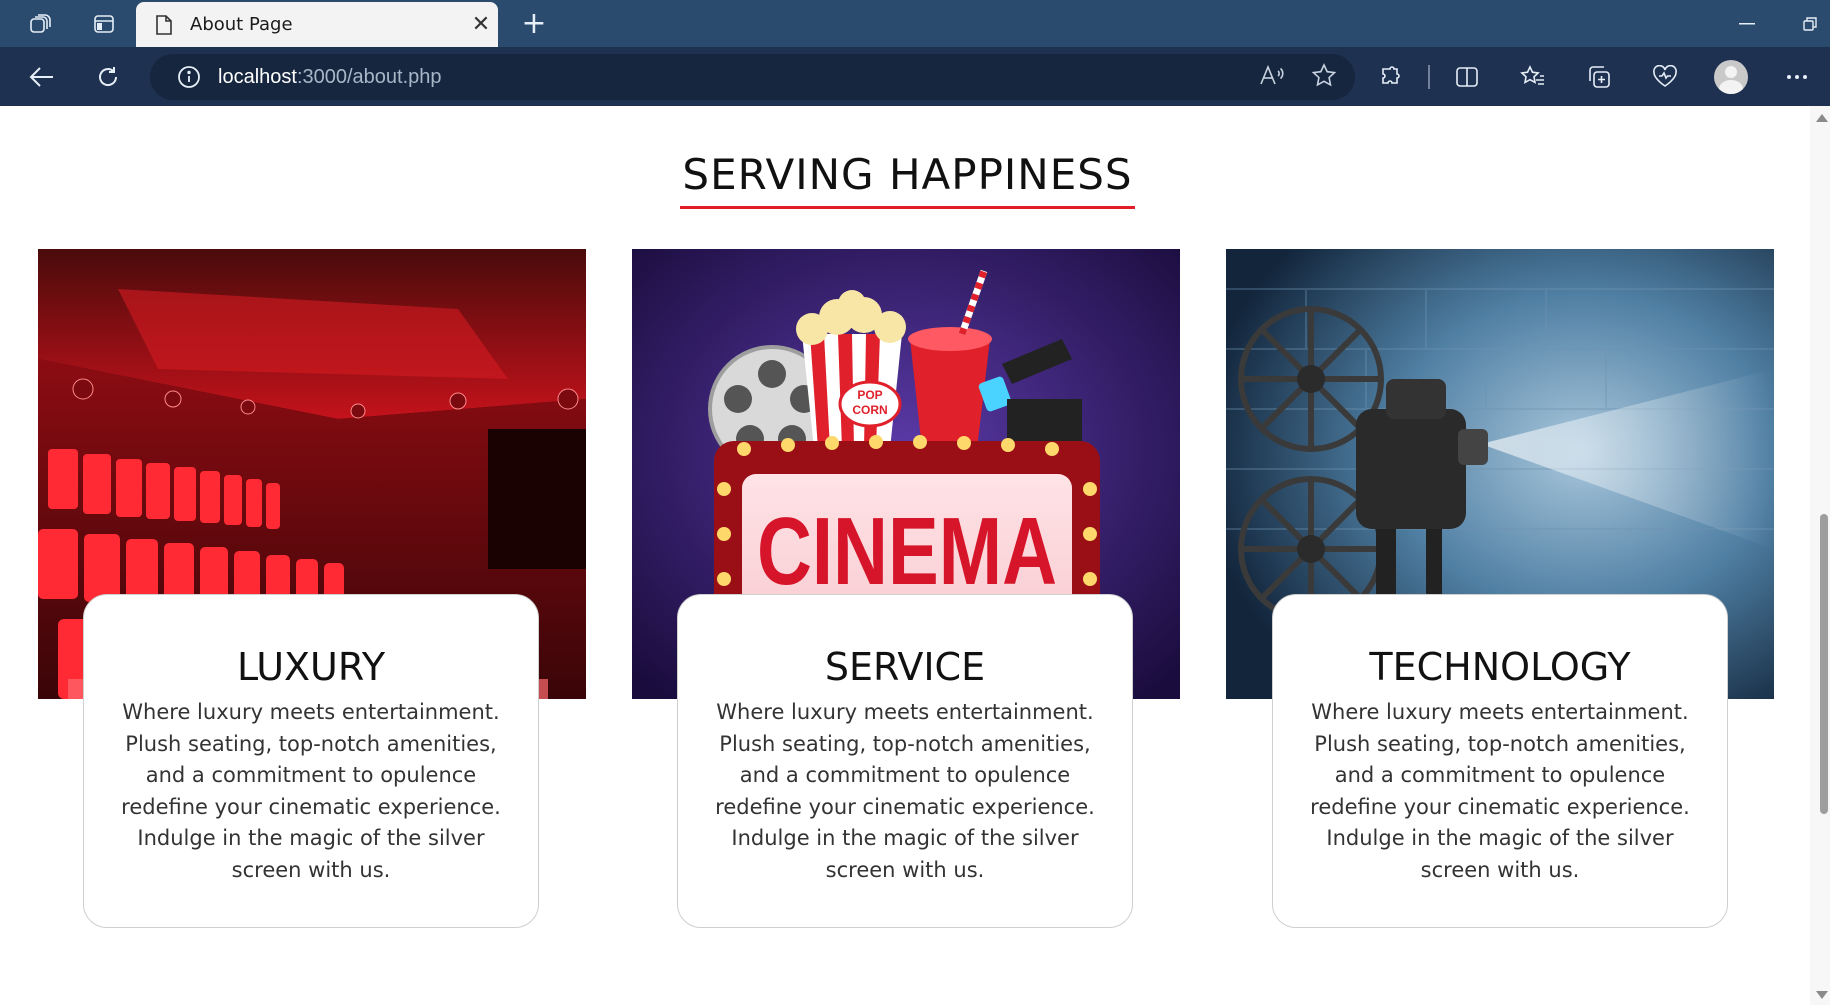 The height and width of the screenshot is (1005, 1830). What do you see at coordinates (1391, 76) in the screenshot?
I see `extensions-icon` at bounding box center [1391, 76].